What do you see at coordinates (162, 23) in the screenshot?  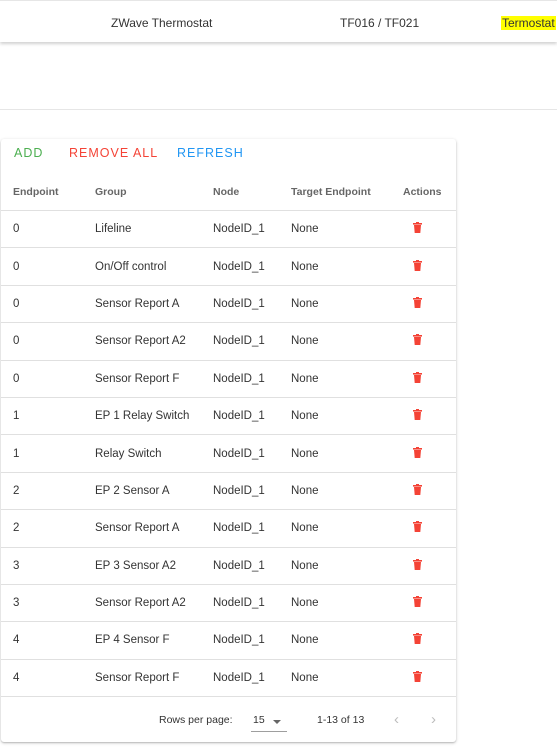 I see `device-name: ZWave Thermostat` at bounding box center [162, 23].